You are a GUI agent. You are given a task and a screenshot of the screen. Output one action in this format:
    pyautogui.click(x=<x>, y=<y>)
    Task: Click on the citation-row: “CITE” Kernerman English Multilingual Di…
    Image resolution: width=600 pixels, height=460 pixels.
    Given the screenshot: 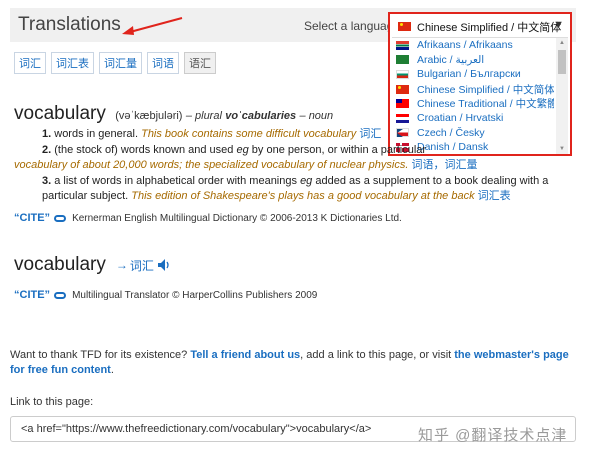 What is the action you would take?
    pyautogui.click(x=208, y=218)
    